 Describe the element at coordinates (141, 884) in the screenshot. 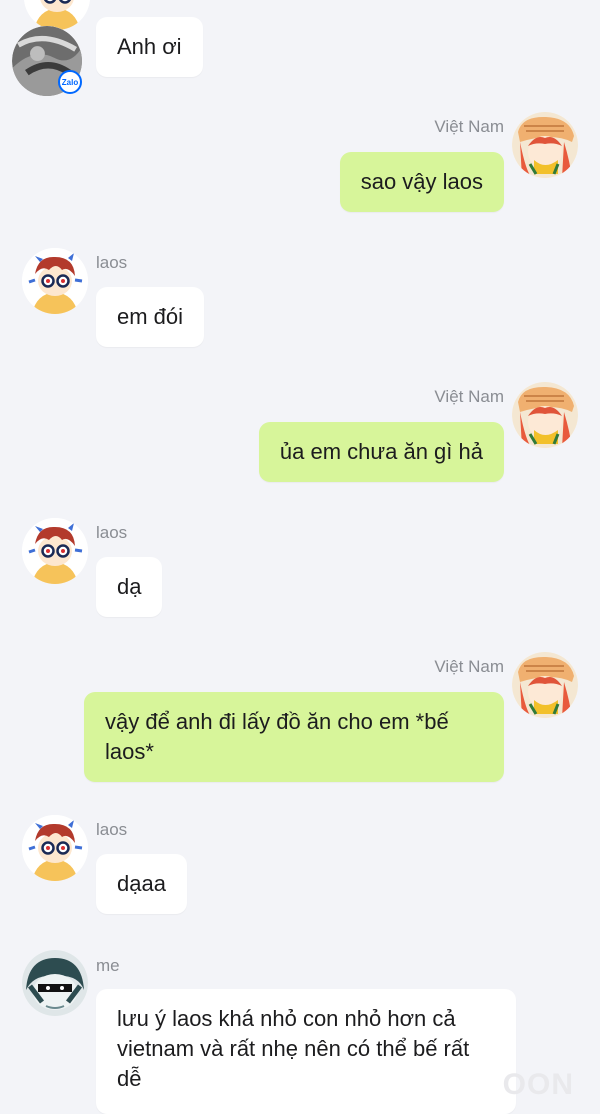

I see `message-bubble-incoming: dạaa` at that location.